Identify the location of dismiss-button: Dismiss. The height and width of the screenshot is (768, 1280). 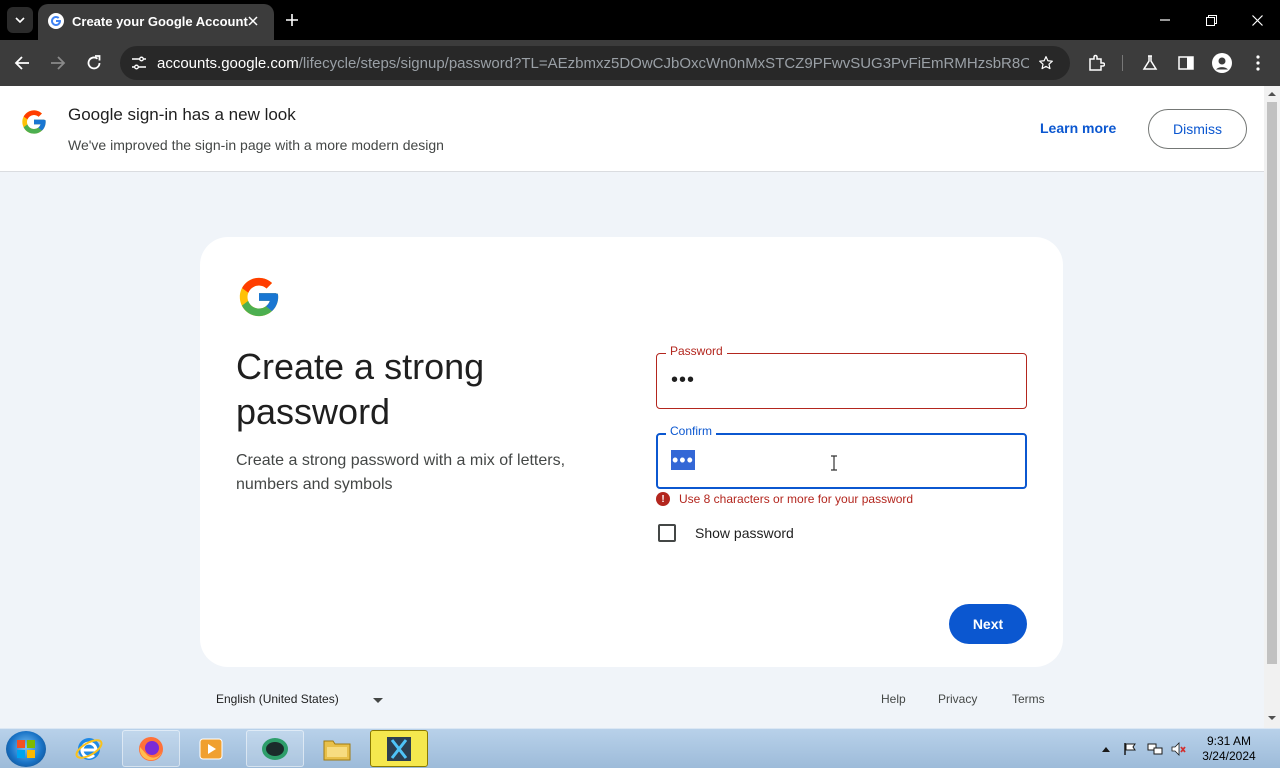
(1197, 129).